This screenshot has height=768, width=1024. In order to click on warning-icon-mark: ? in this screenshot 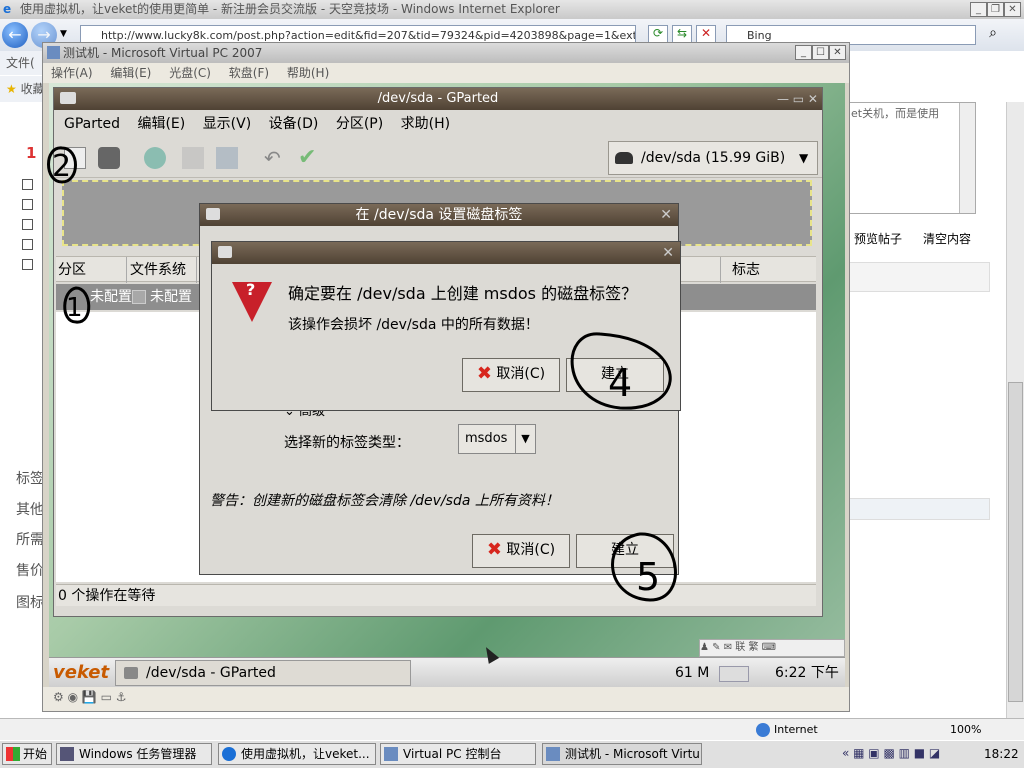, I will do `click(251, 289)`.